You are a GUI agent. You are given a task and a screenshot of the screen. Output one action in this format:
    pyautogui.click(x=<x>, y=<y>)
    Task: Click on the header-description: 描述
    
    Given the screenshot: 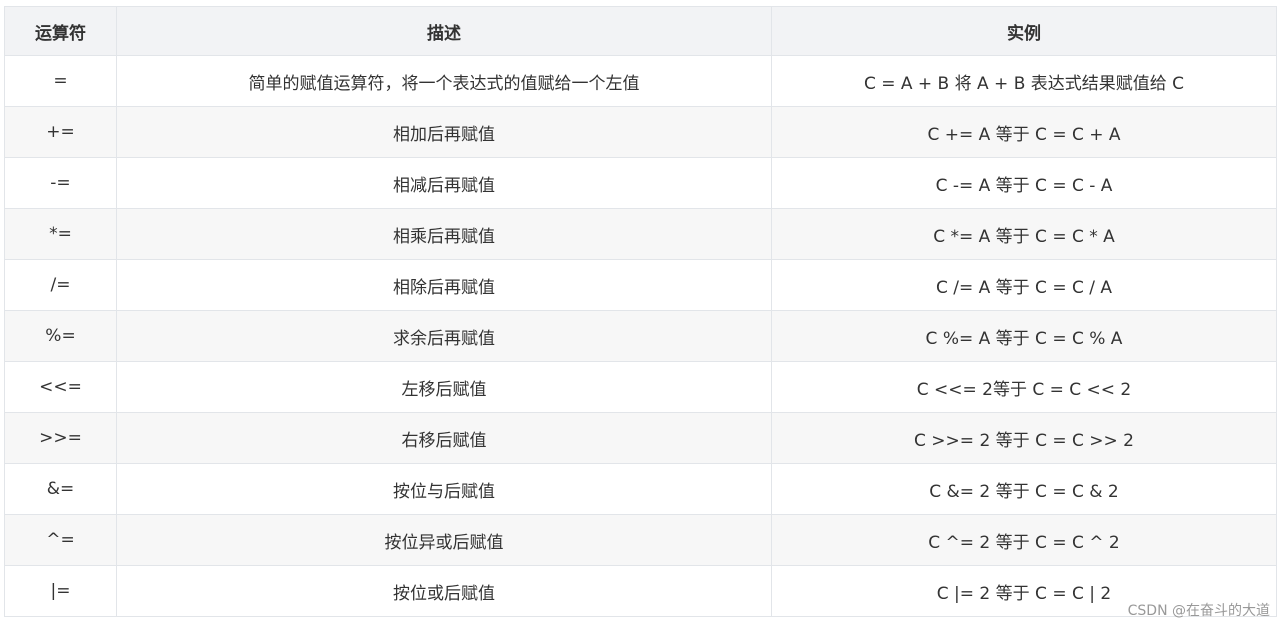 What is the action you would take?
    pyautogui.click(x=444, y=31)
    